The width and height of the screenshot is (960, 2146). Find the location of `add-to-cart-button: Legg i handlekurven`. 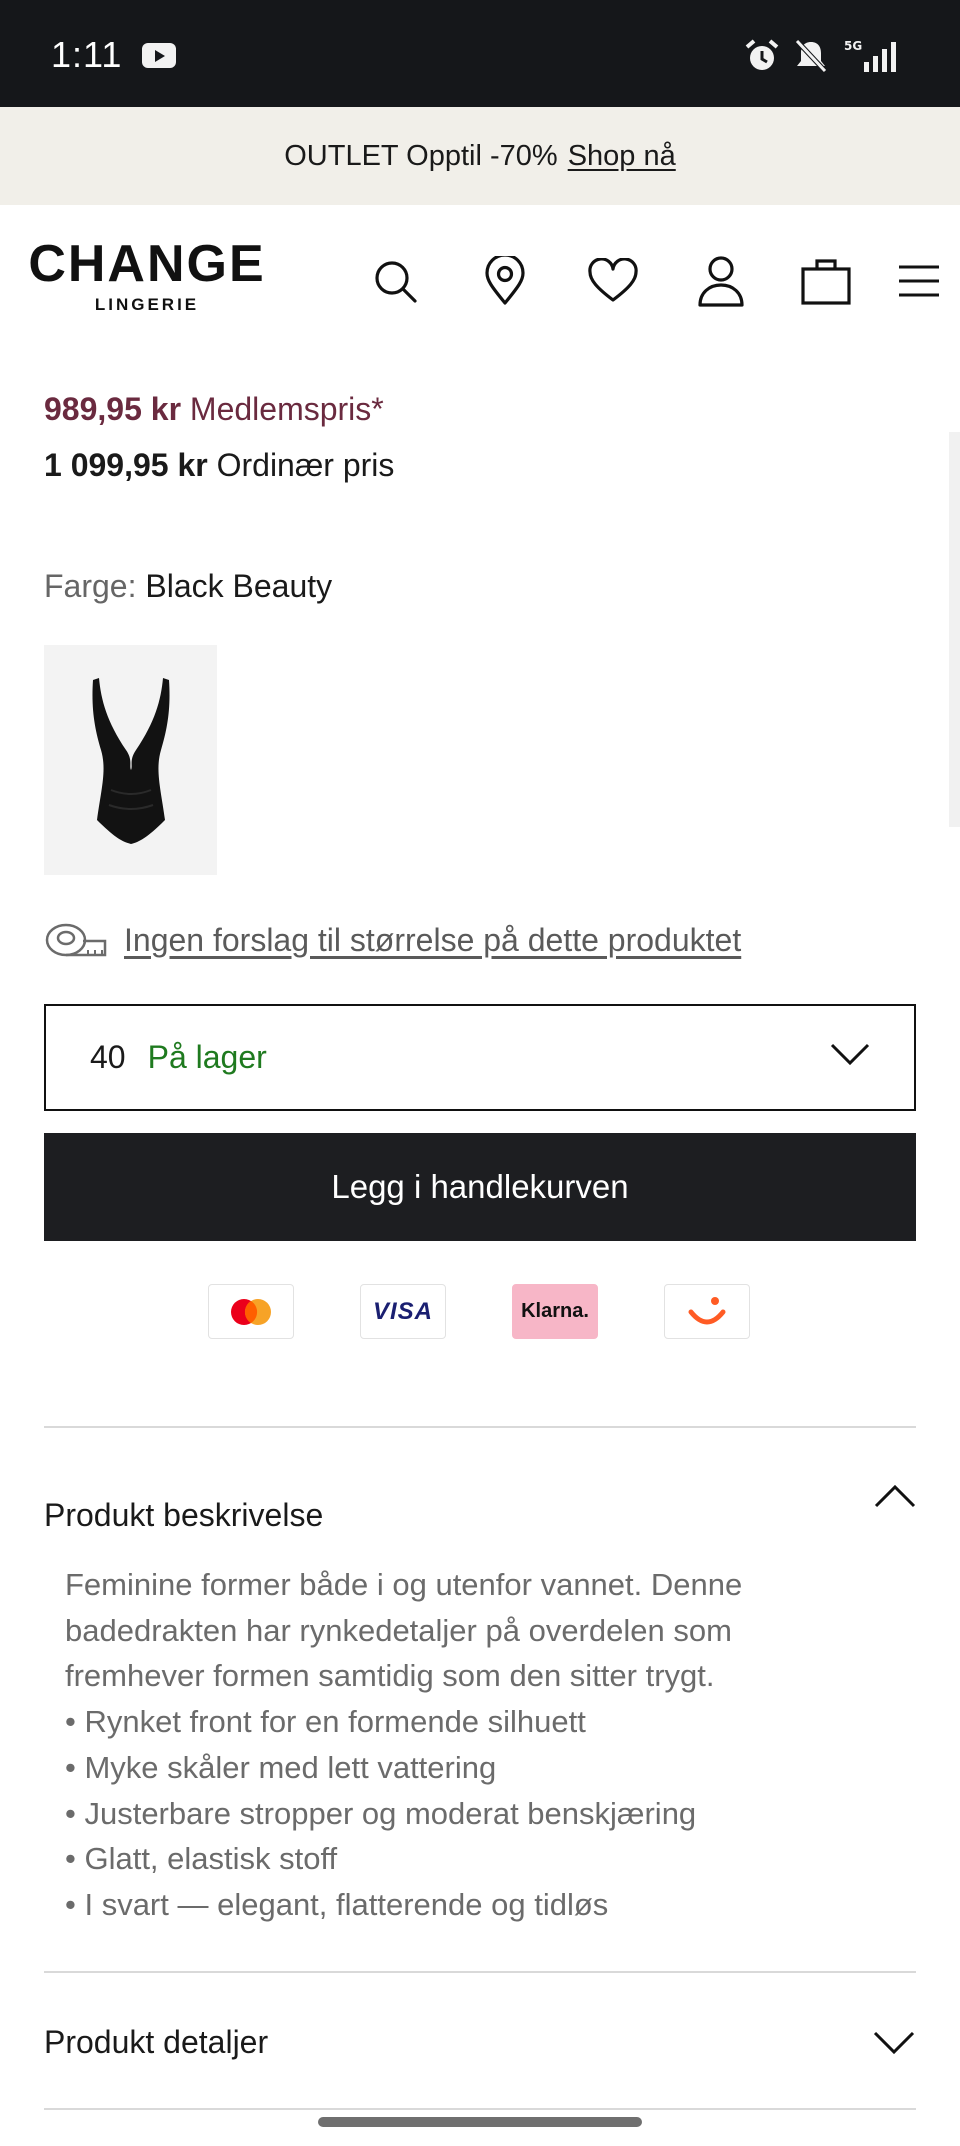

add-to-cart-button: Legg i handlekurven is located at coordinates (480, 1187).